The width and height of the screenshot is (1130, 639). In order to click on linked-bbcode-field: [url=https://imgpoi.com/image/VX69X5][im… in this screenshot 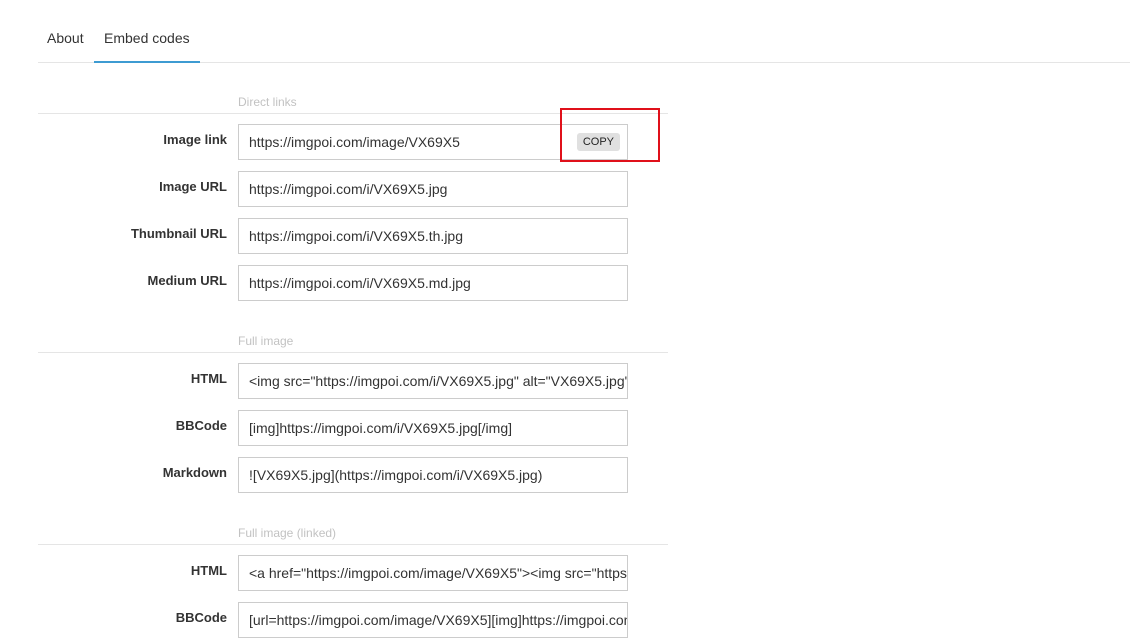, I will do `click(433, 620)`.